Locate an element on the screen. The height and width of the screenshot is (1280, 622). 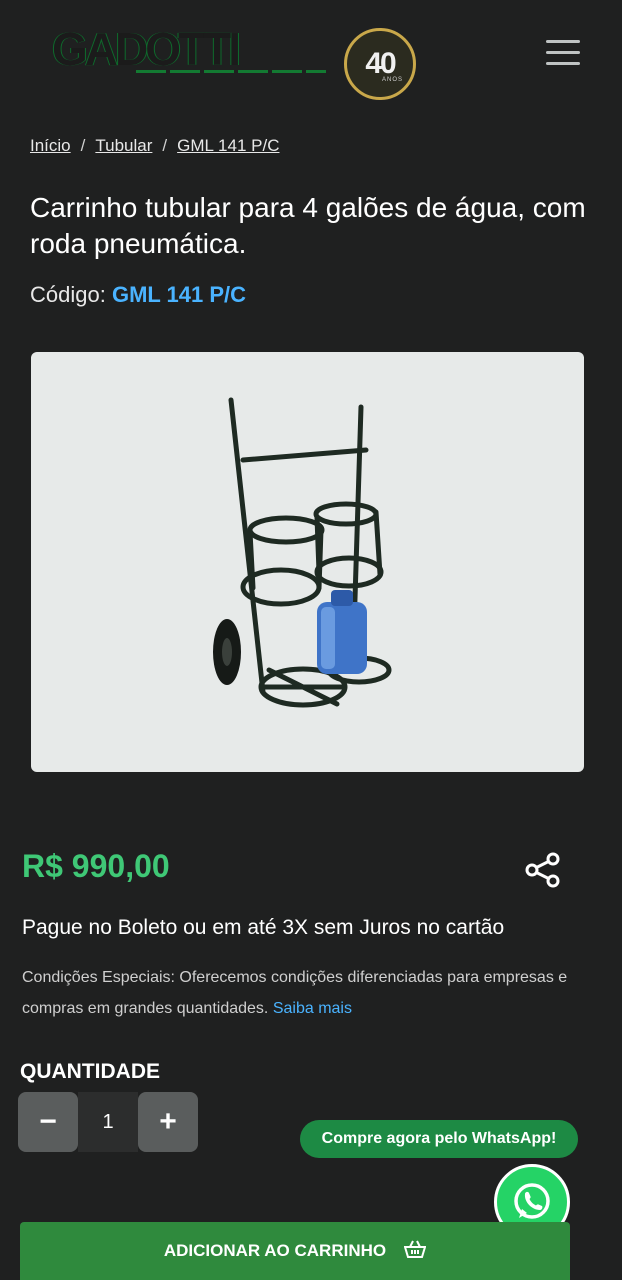
badge-sub: ANOS is located at coordinates (392, 80).